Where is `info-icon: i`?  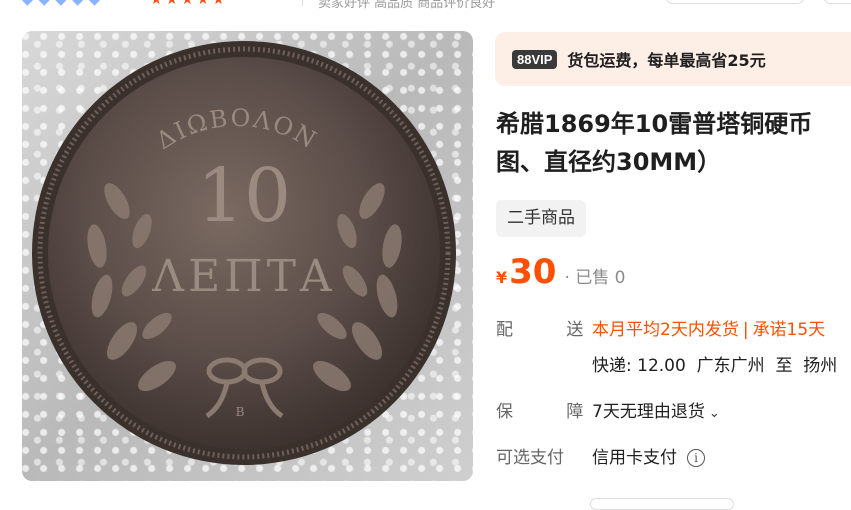 info-icon: i is located at coordinates (696, 458).